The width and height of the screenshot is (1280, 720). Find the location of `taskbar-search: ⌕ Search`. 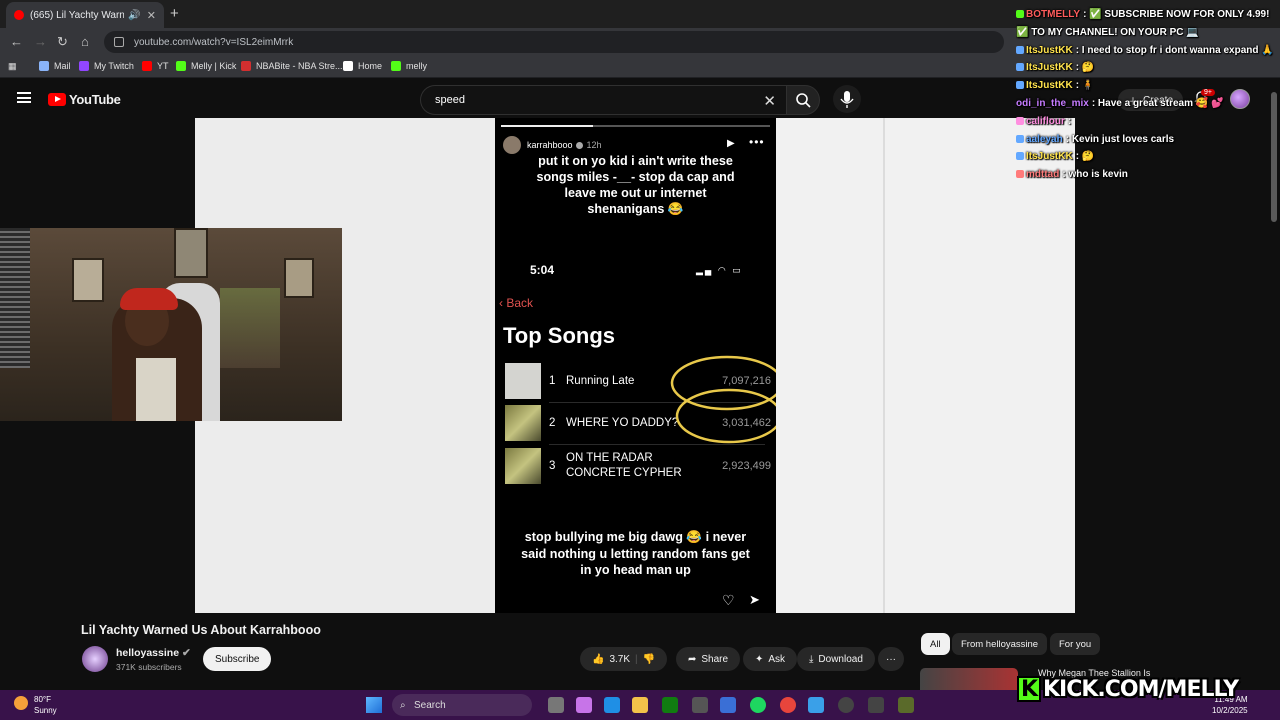

taskbar-search: ⌕ Search is located at coordinates (462, 705).